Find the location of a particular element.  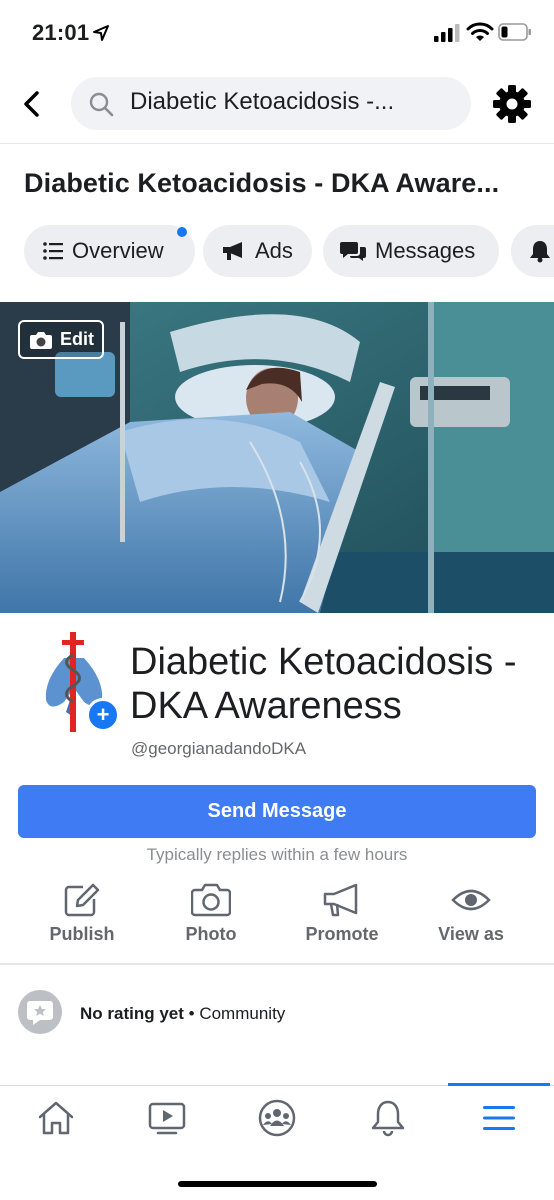

nav-groups is located at coordinates (277, 1118).